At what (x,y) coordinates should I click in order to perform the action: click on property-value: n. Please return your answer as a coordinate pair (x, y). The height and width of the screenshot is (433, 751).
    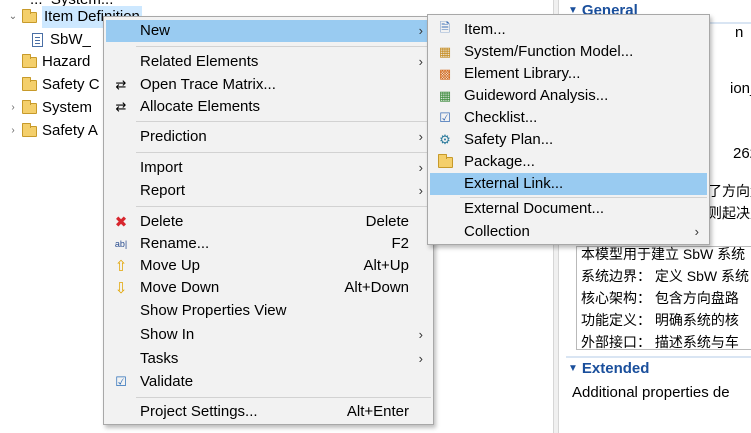
    Looking at the image, I should click on (739, 32).